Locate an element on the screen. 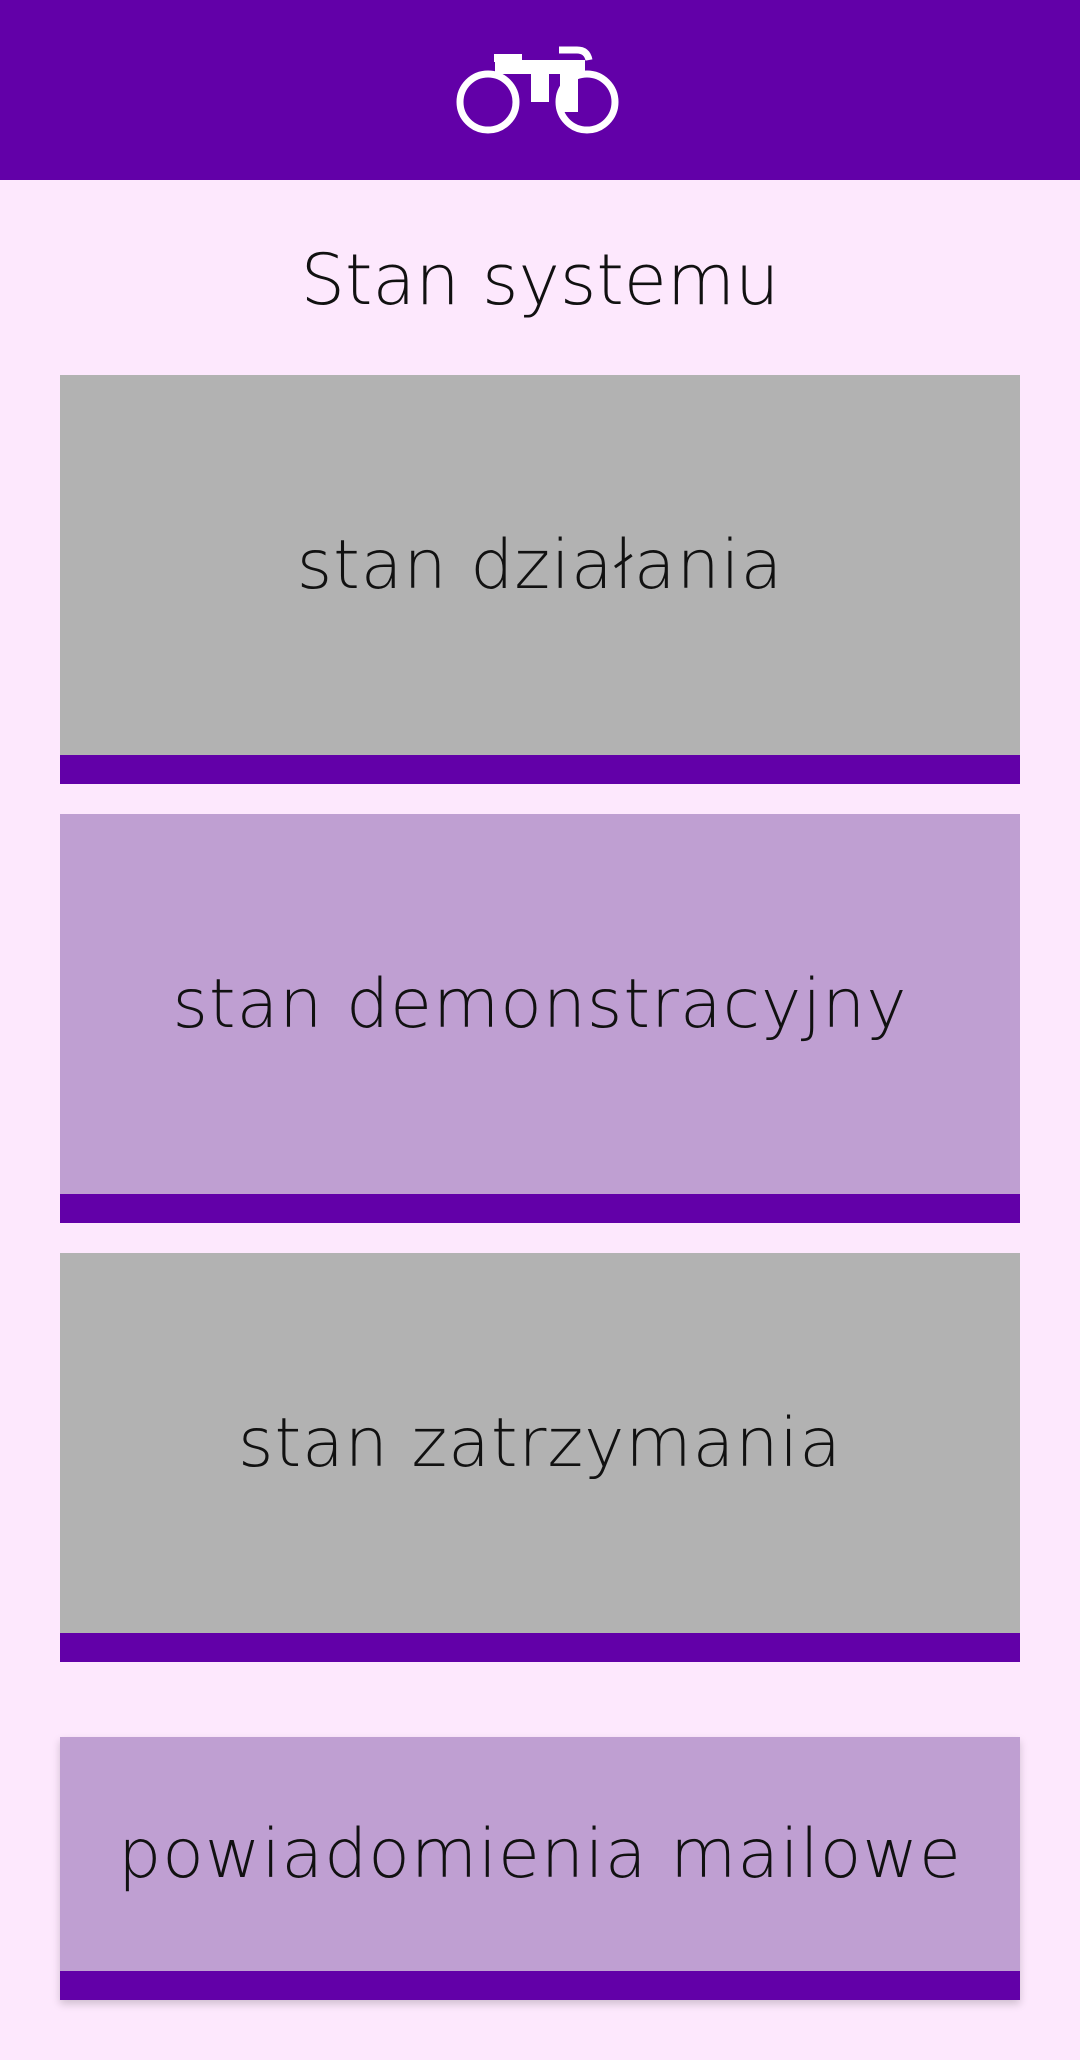 Image resolution: width=1080 pixels, height=2060 pixels. bicycle-icon is located at coordinates (540, 90).